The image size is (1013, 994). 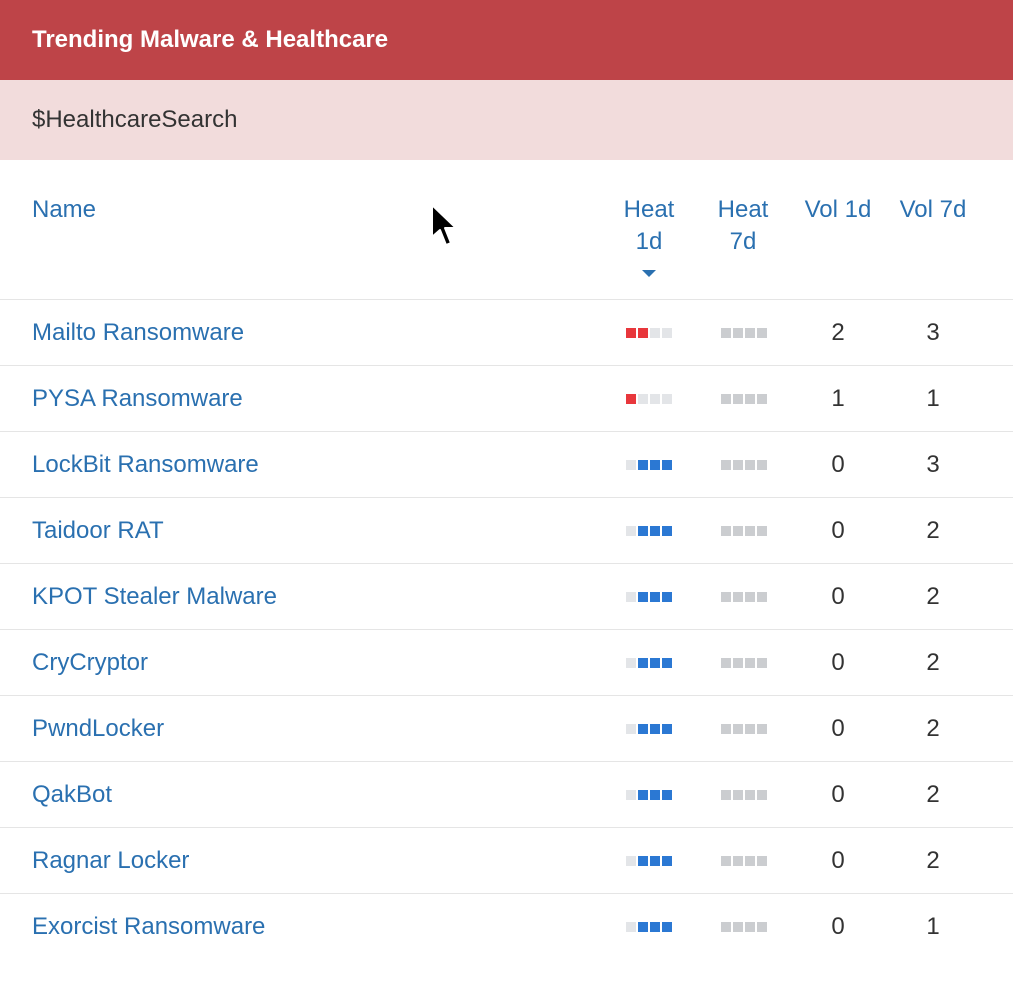 What do you see at coordinates (838, 210) in the screenshot?
I see `column-header-vol-1d: Vol 1d` at bounding box center [838, 210].